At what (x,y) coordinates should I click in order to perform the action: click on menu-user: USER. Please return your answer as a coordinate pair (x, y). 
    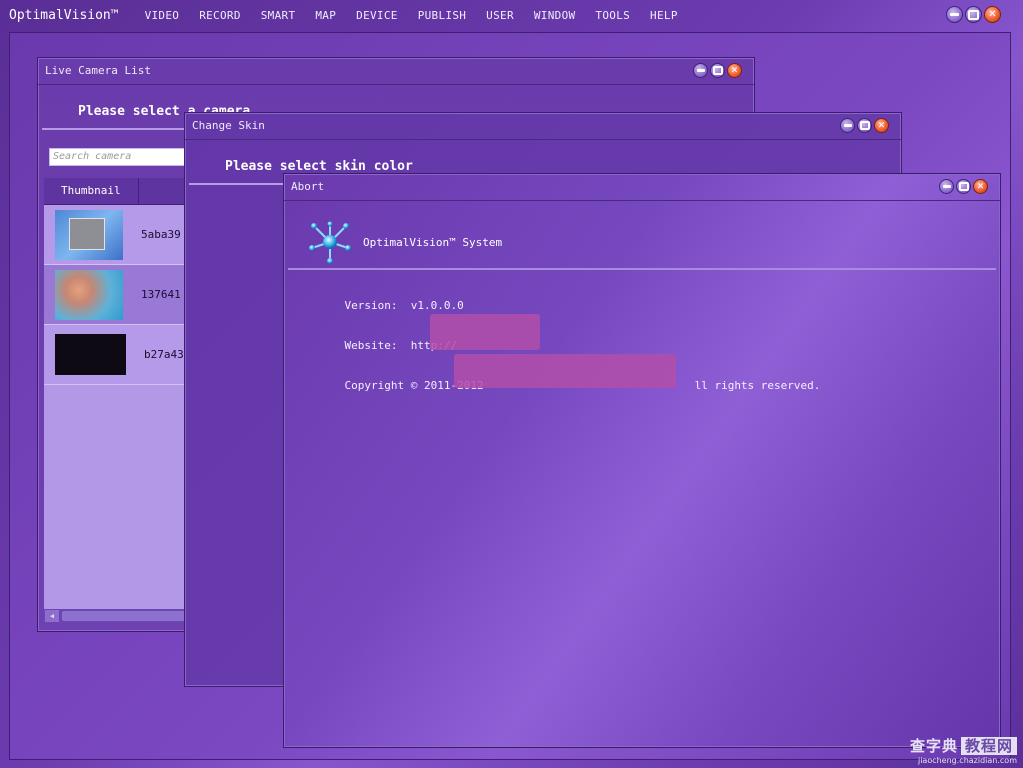
    Looking at the image, I should click on (500, 15).